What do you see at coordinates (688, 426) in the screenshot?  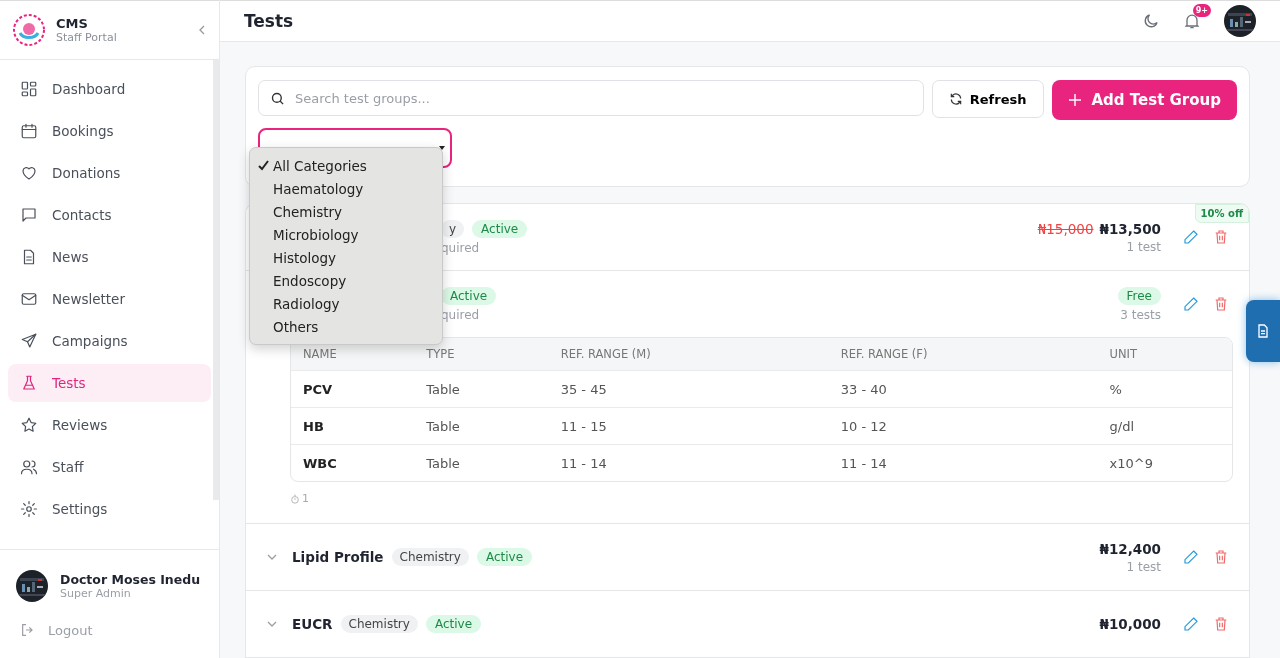 I see `table-cell: 11 - 15` at bounding box center [688, 426].